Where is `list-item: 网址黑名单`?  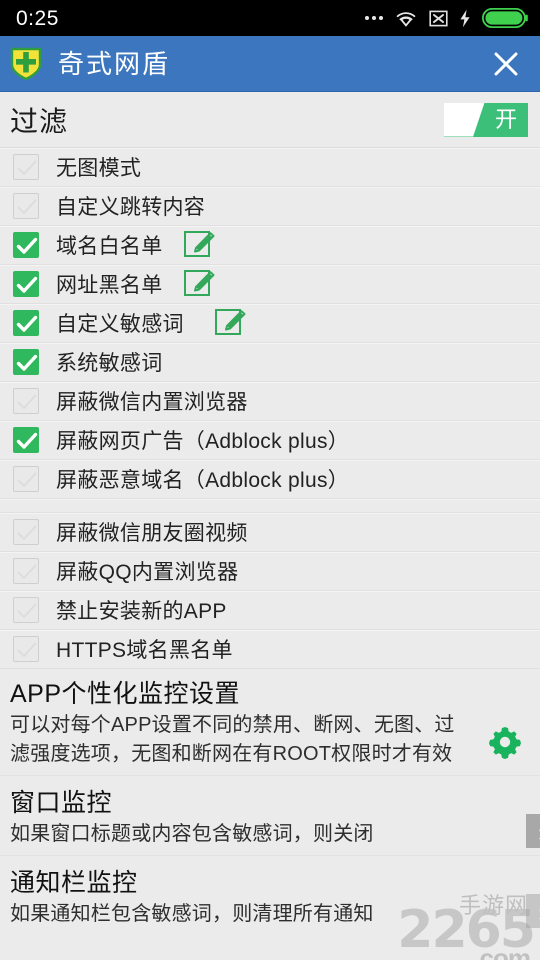
list-item: 网址黑名单 is located at coordinates (270, 284).